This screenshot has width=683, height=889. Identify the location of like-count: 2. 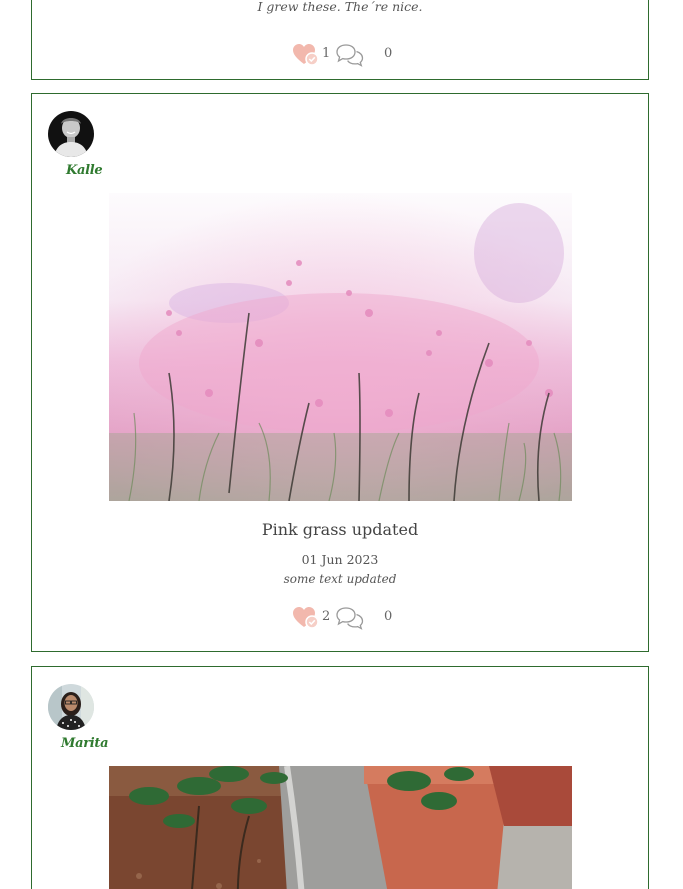
(326, 616).